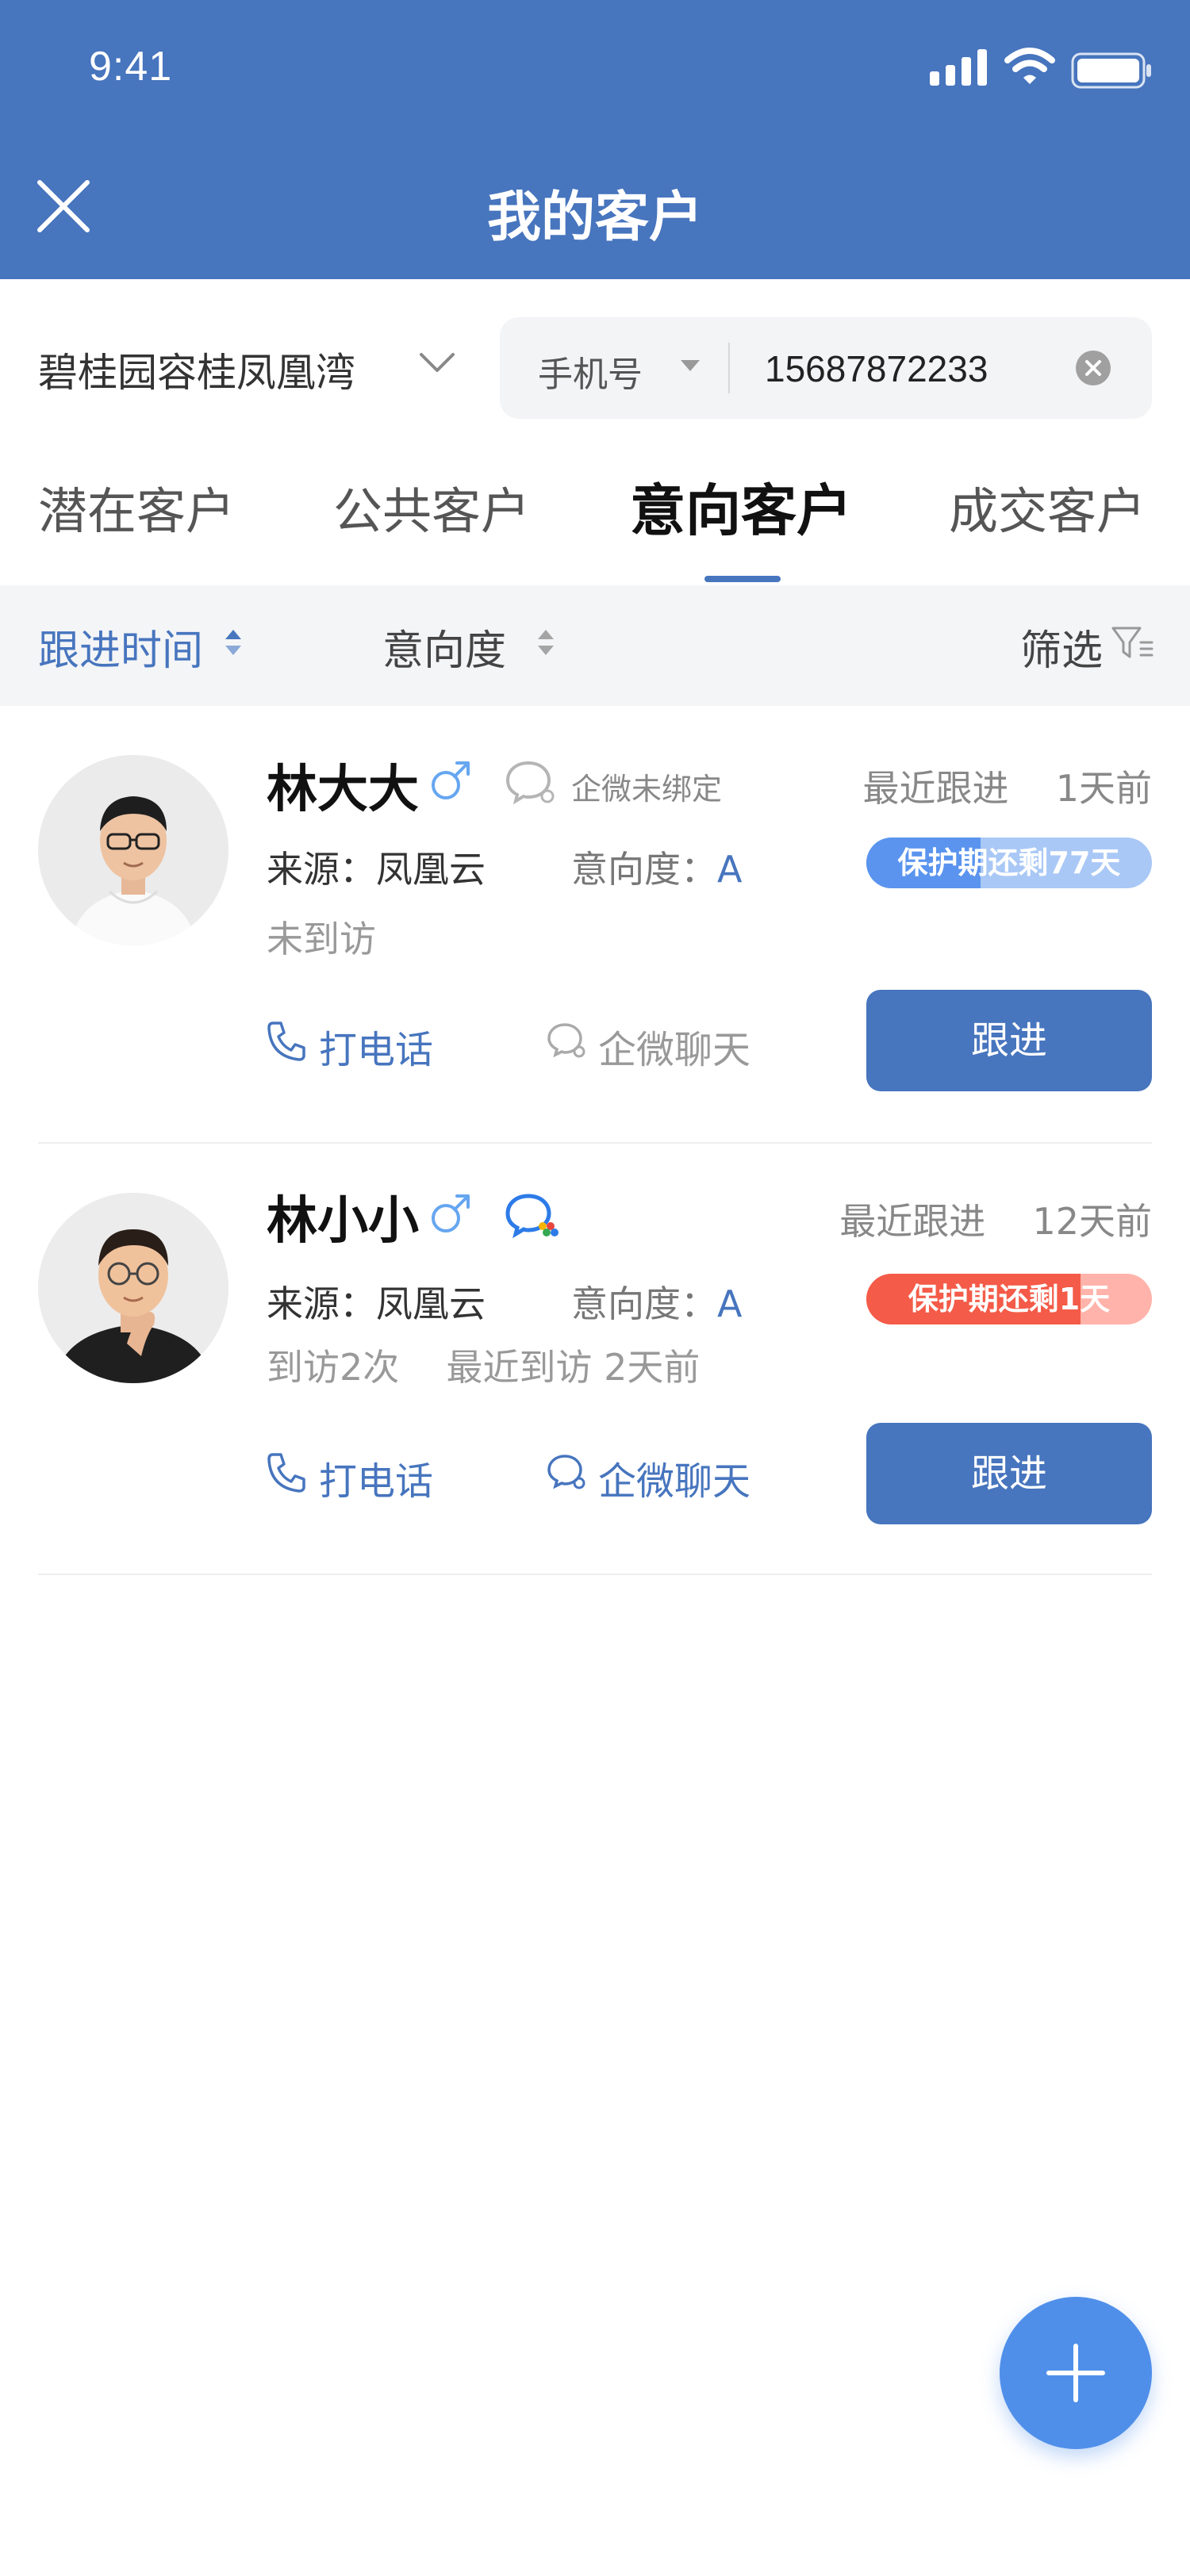  What do you see at coordinates (1062, 651) in the screenshot?
I see `filter-label: 筛选` at bounding box center [1062, 651].